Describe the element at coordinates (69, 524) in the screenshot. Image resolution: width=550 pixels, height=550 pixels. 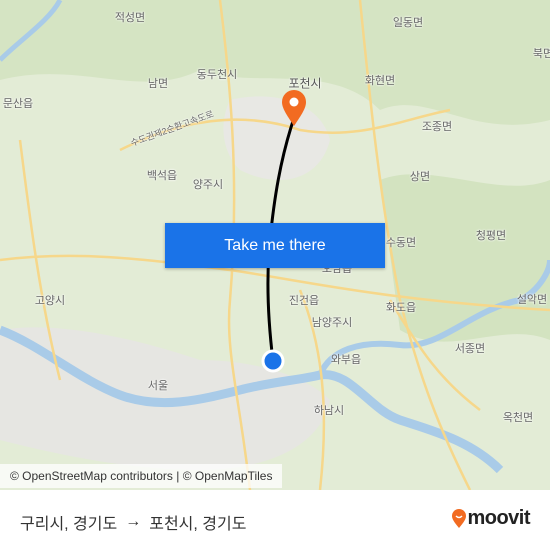
I see `origin-label: 구리시, 경기도` at that location.